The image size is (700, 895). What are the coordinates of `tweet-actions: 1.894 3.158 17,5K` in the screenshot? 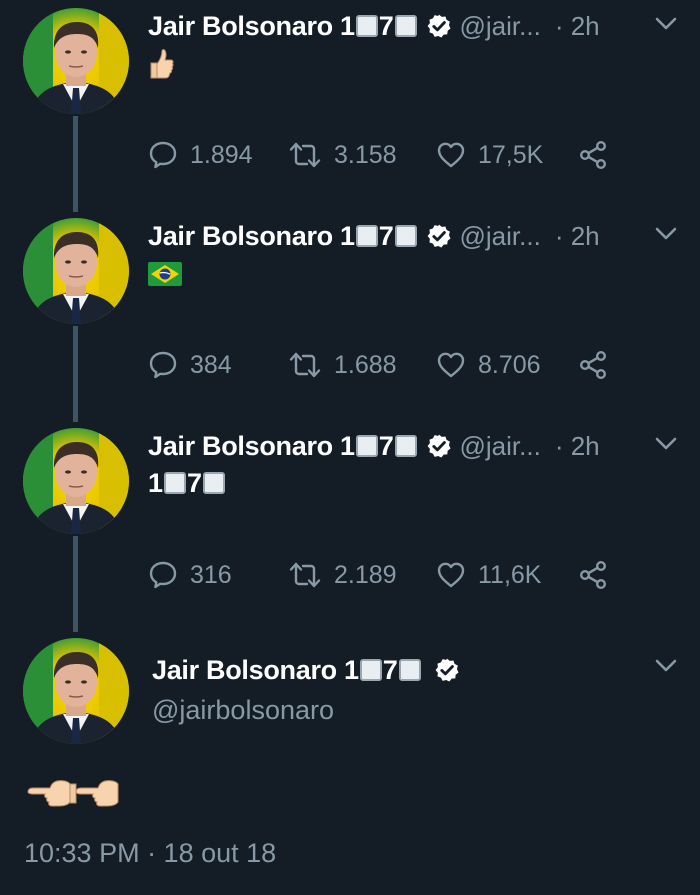 It's located at (383, 155).